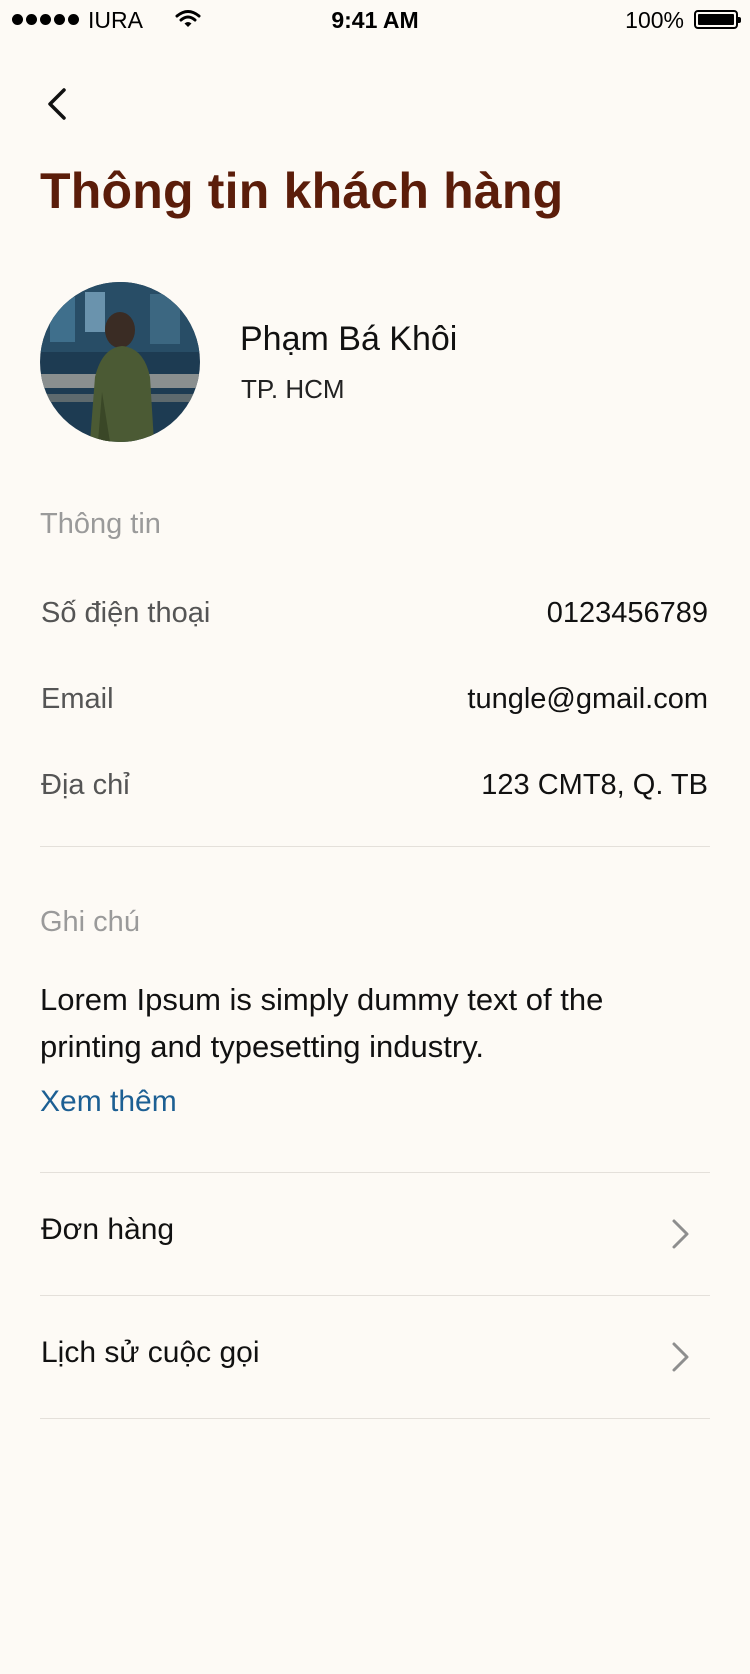 The height and width of the screenshot is (1674, 750). Describe the element at coordinates (77, 699) in the screenshot. I see `email-label: Email` at that location.